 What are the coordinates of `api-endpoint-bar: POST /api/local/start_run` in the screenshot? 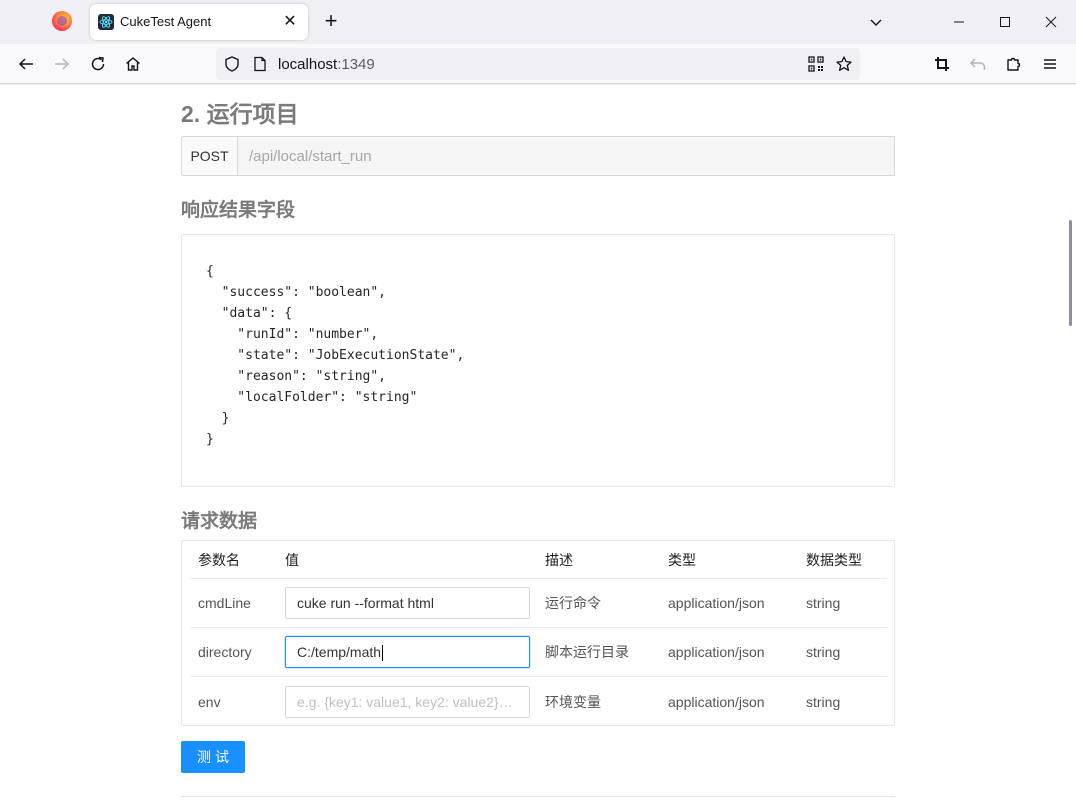 It's located at (538, 156).